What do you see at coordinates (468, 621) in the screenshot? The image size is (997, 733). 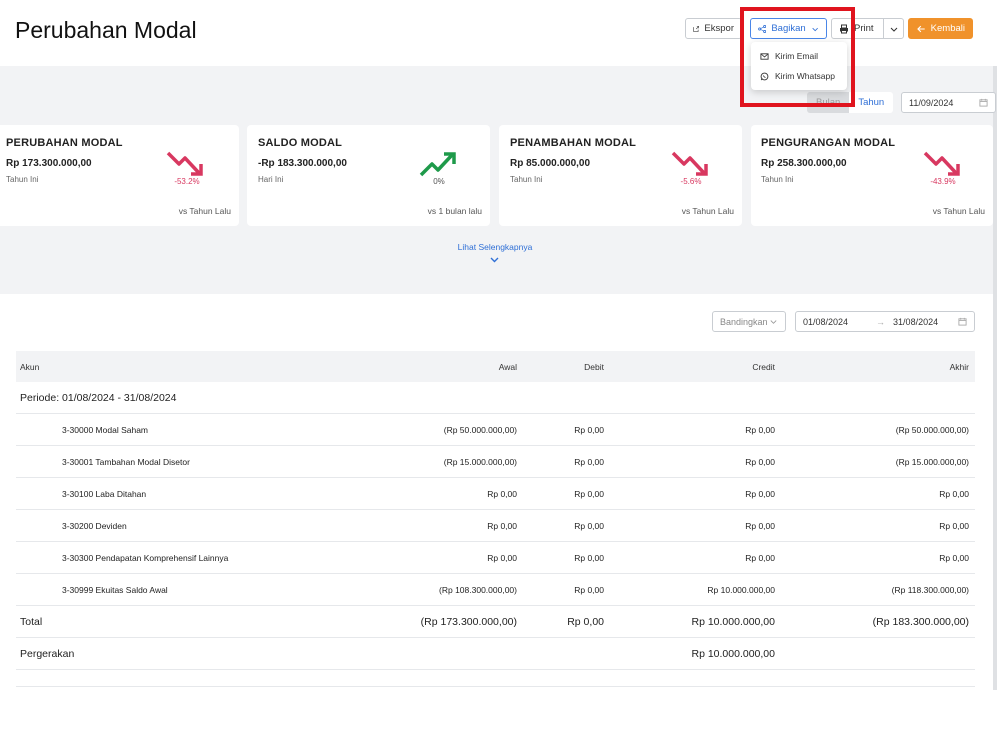 I see `total-awal: (Rp 173.300.000,00)` at bounding box center [468, 621].